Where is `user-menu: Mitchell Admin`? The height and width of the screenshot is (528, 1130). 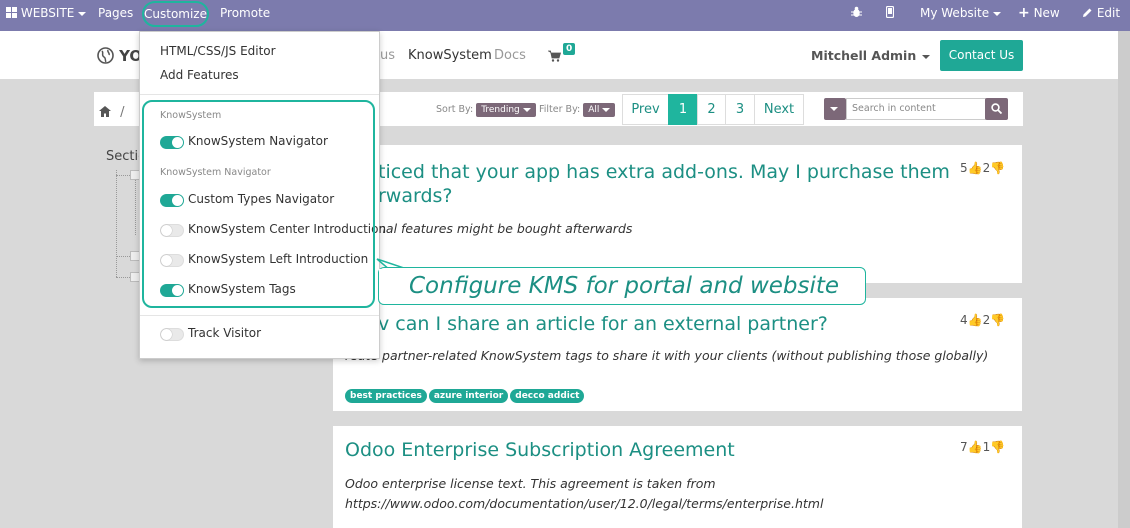 user-menu: Mitchell Admin is located at coordinates (871, 55).